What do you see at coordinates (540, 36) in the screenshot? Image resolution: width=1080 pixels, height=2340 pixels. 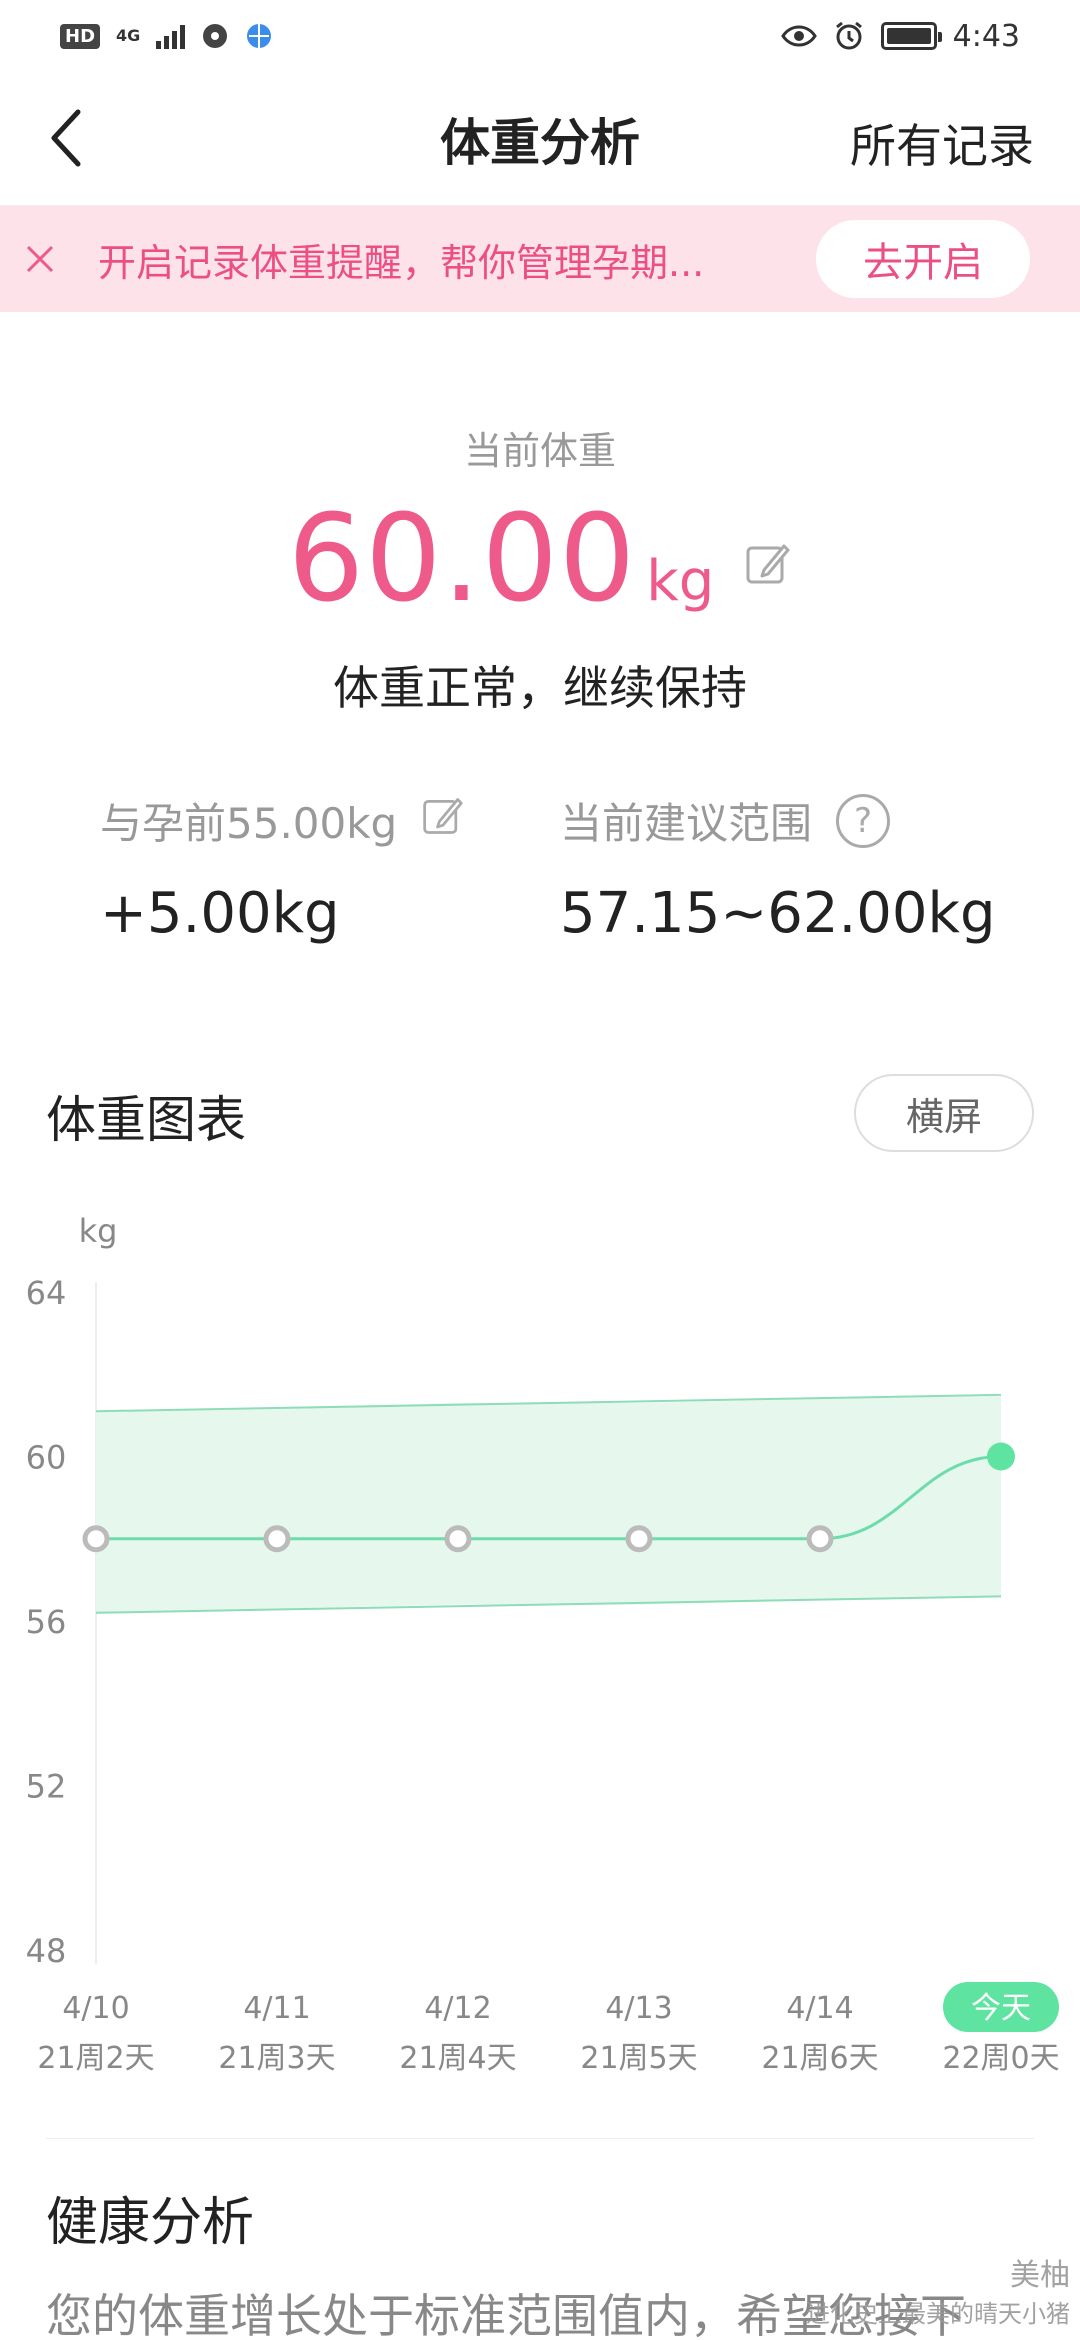 I see `status-bar: HD 4G 4:43` at bounding box center [540, 36].